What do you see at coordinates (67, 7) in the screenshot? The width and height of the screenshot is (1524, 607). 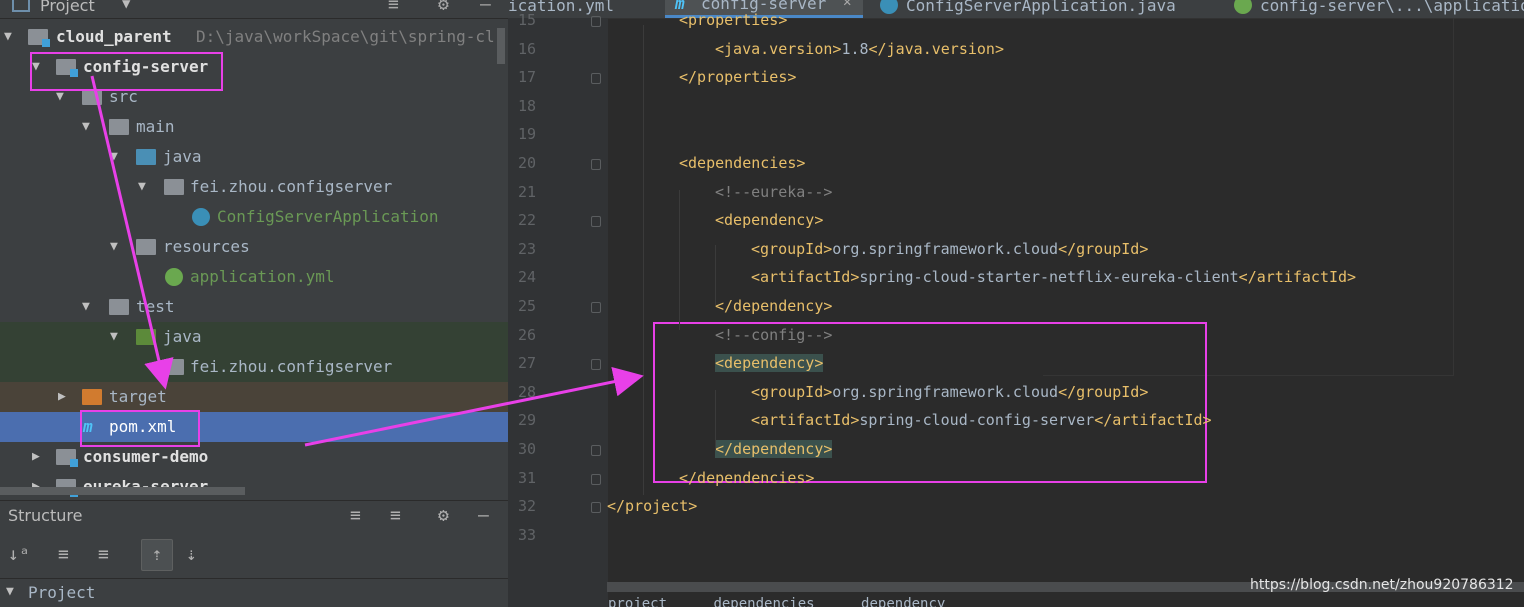 I see `project-panel-title: Project` at bounding box center [67, 7].